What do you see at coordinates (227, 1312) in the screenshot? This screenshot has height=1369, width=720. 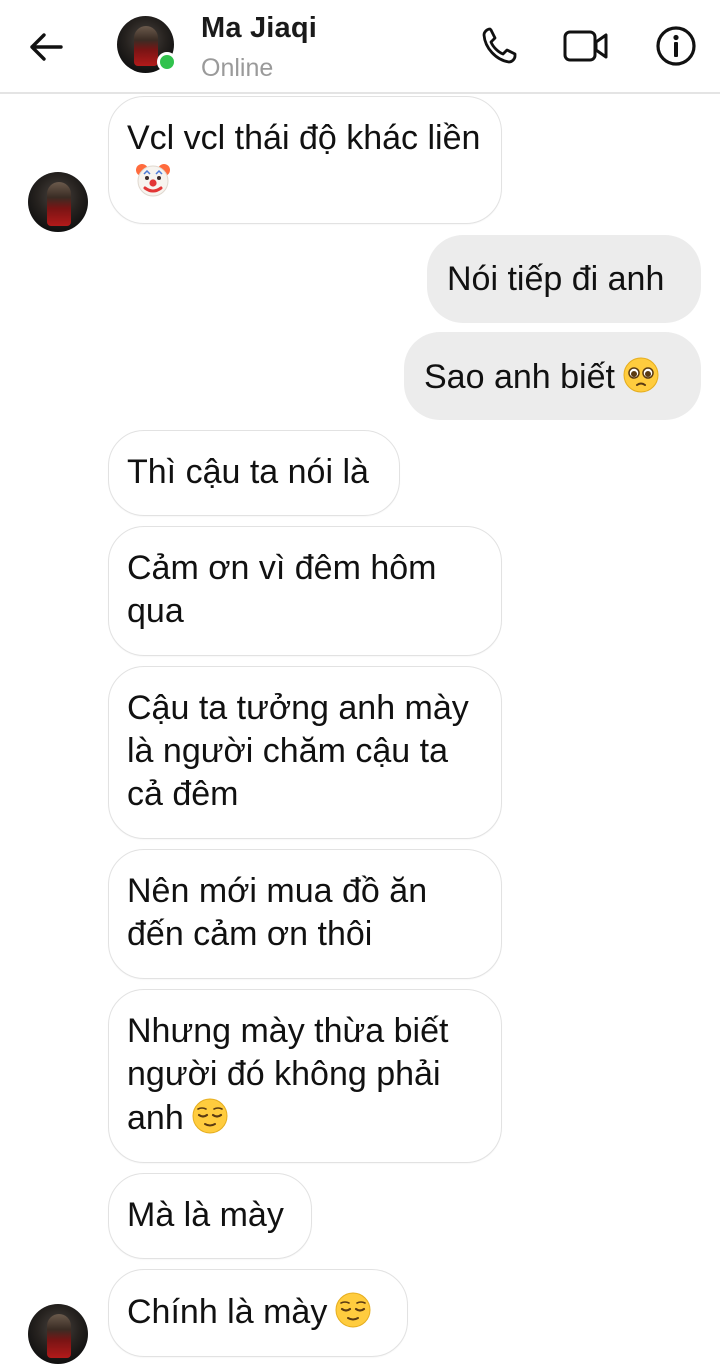 I see `message-text: Chính là mày` at bounding box center [227, 1312].